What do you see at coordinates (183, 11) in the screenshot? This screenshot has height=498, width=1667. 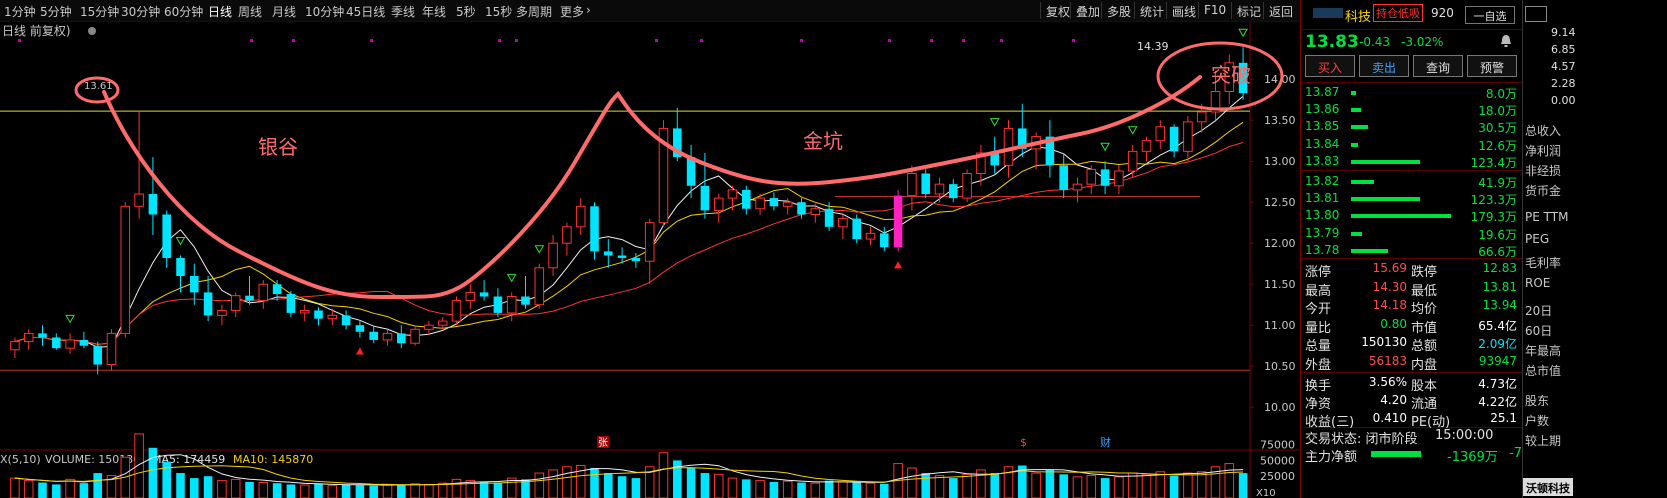 I see `timeframe-4: 60分钟` at bounding box center [183, 11].